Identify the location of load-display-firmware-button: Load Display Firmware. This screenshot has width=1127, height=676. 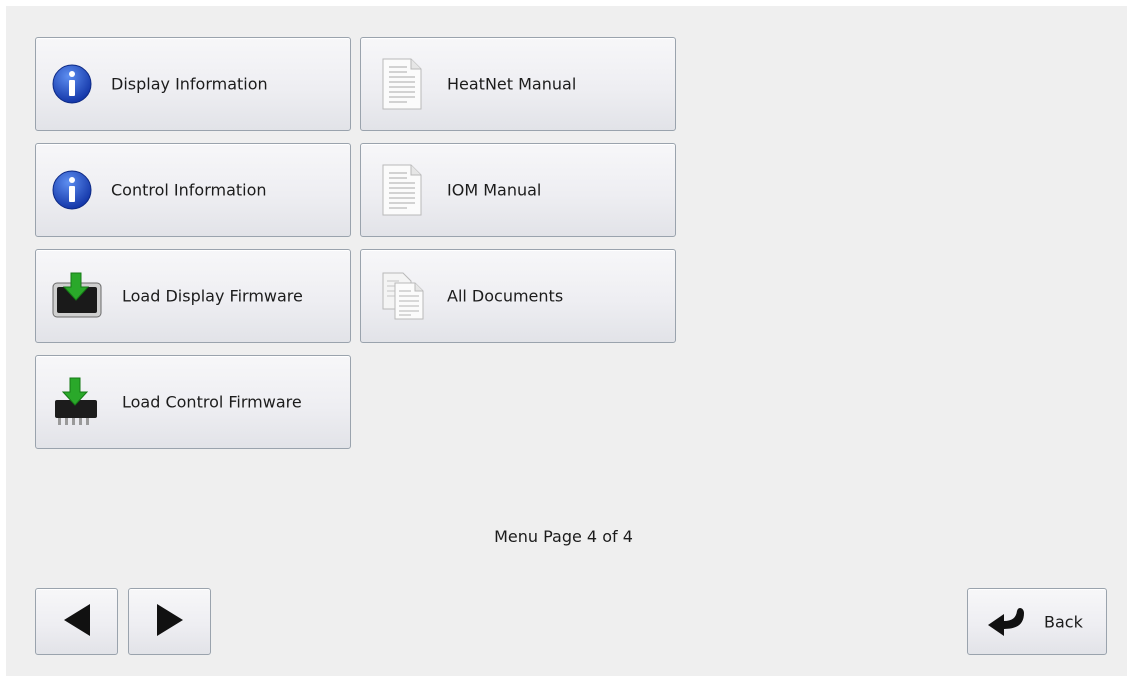
(193, 296).